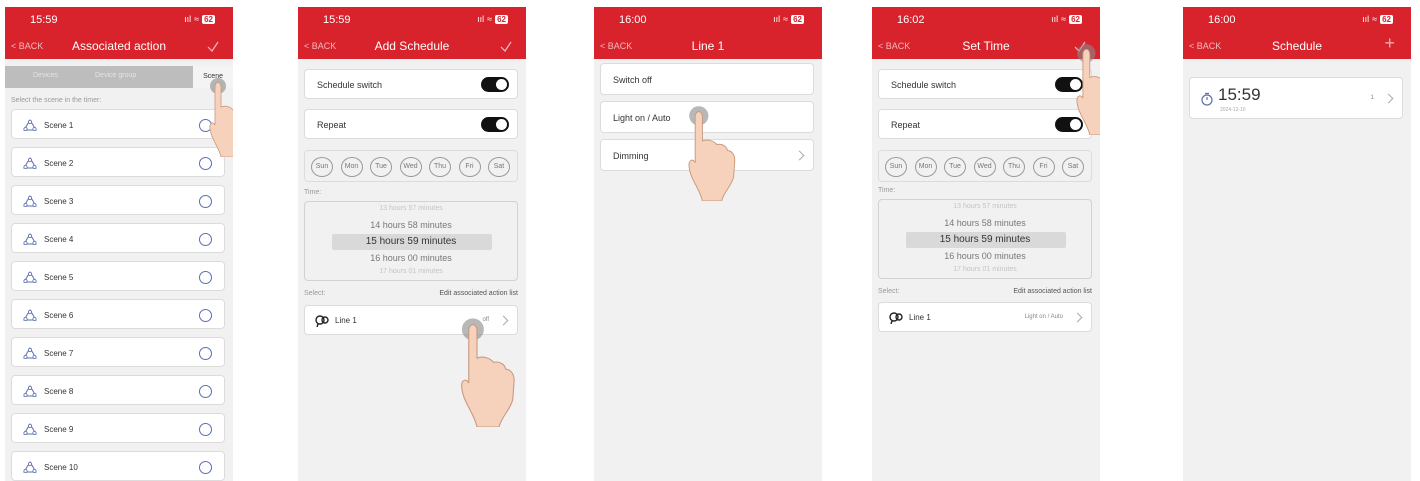 This screenshot has height=481, width=1420. Describe the element at coordinates (118, 162) in the screenshot. I see `scene-list-item: Scene 2` at that location.